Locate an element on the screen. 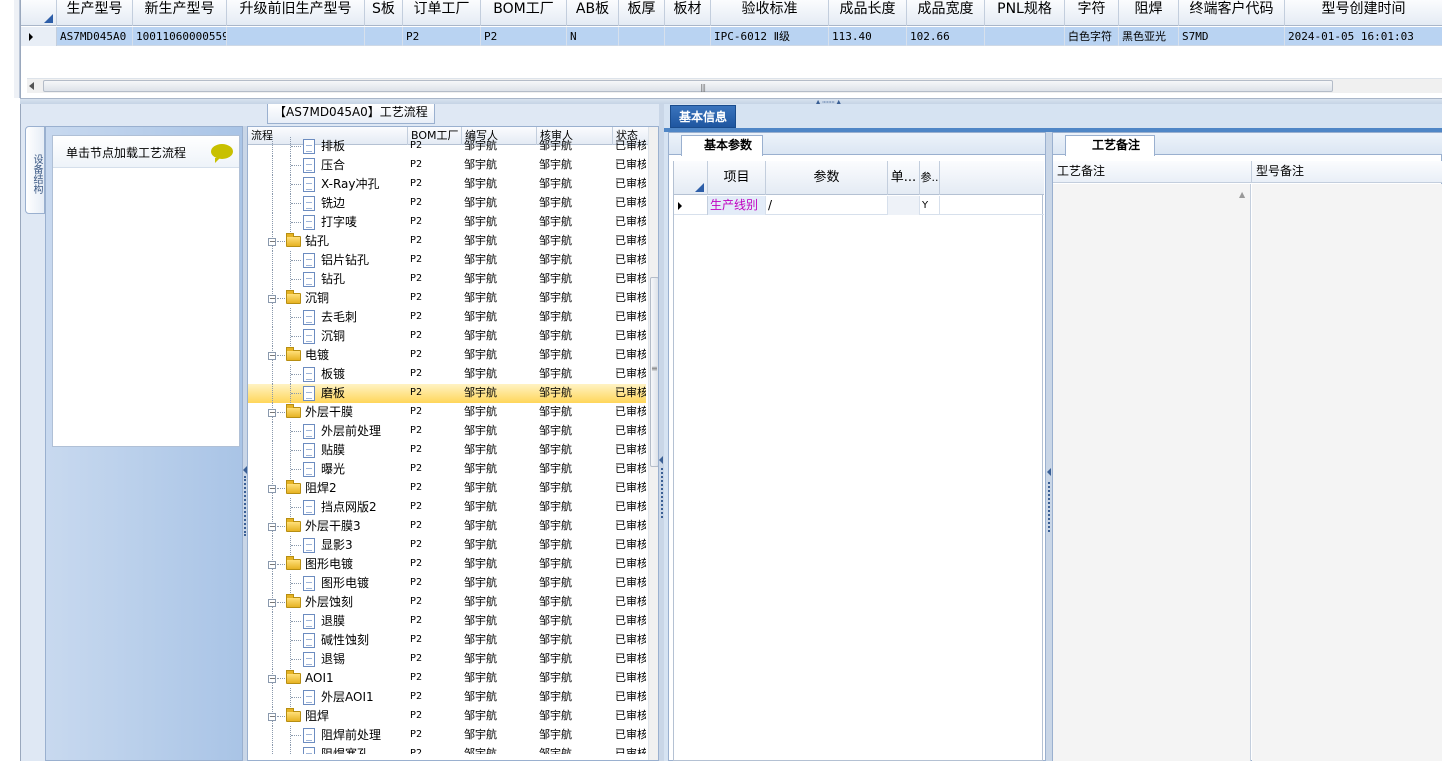 Image resolution: width=1442 pixels, height=761 pixels. tree-row: 压合 P2 邹宇航 邹宇航 已审核 is located at coordinates (447, 165).